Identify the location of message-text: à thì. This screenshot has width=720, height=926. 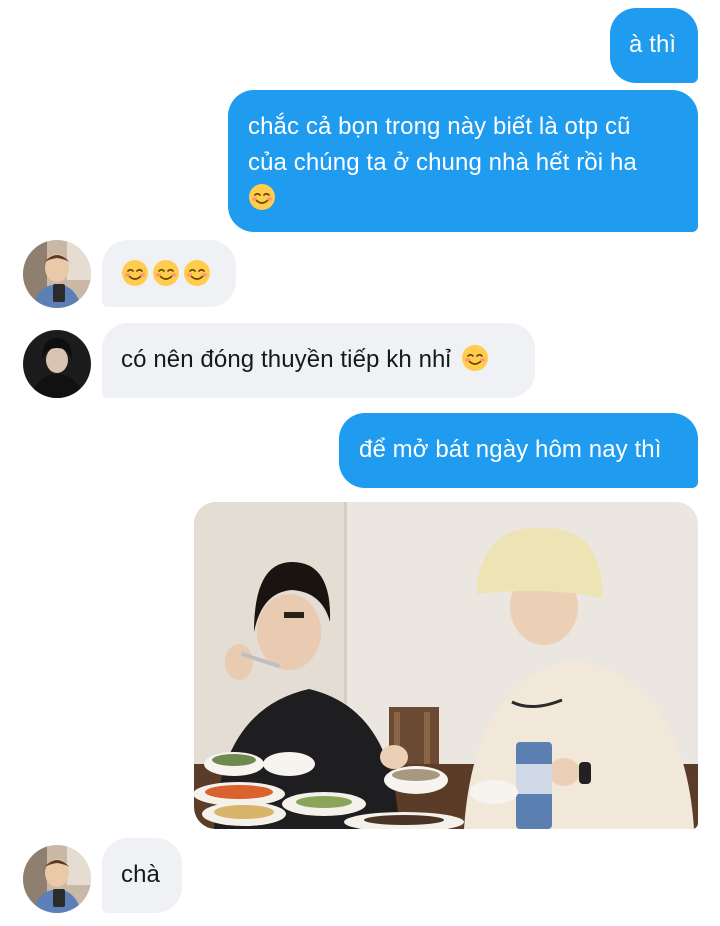
(653, 44).